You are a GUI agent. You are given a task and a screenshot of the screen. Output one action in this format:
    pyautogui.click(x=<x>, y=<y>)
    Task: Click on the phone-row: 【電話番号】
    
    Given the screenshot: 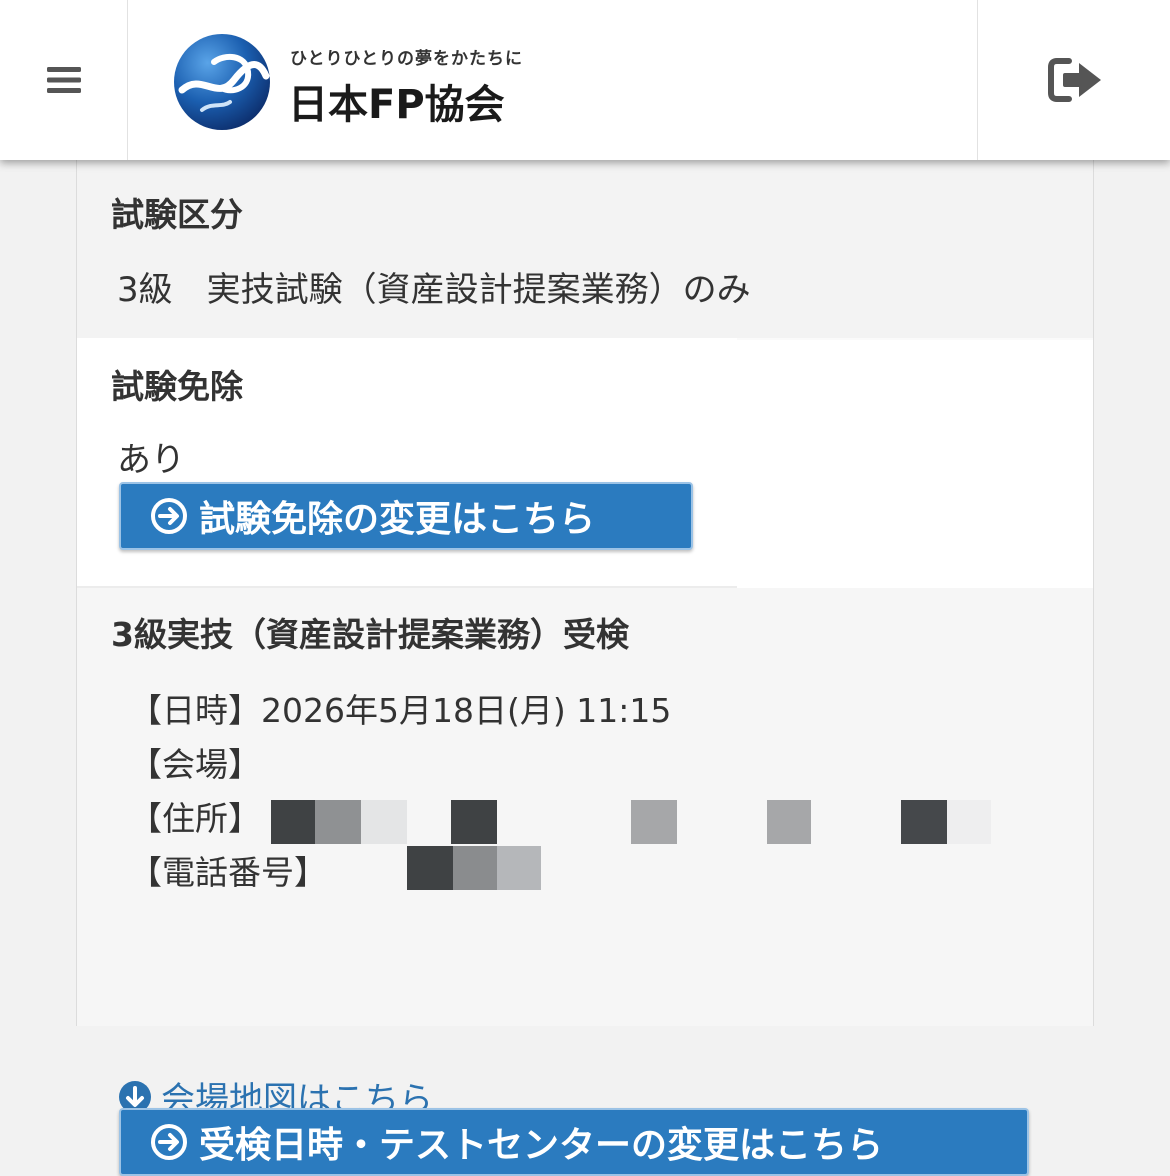 What is the action you would take?
    pyautogui.click(x=228, y=870)
    